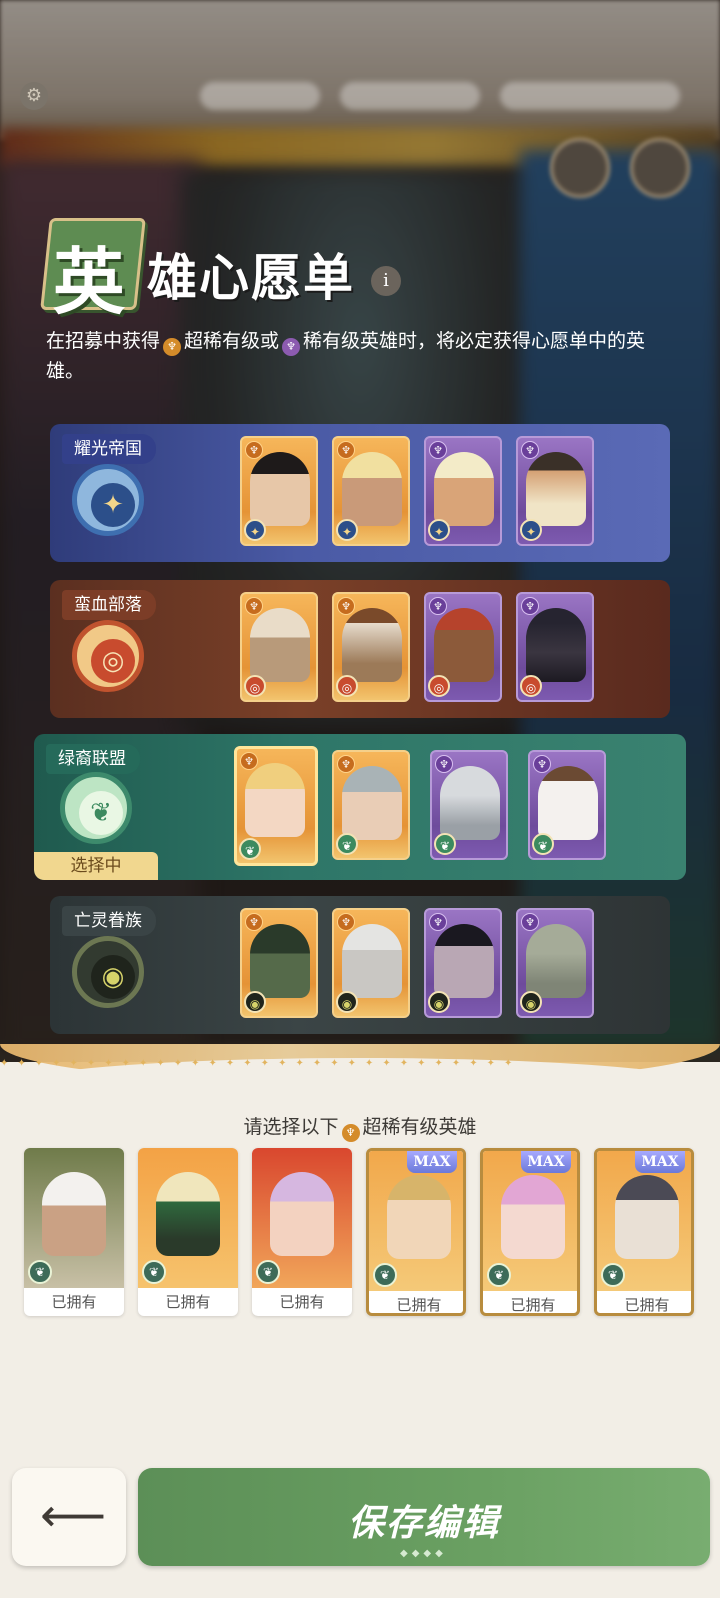  I want to click on picker-title: 请选择以下 ♆ 超稀有级英雄, so click(360, 1127).